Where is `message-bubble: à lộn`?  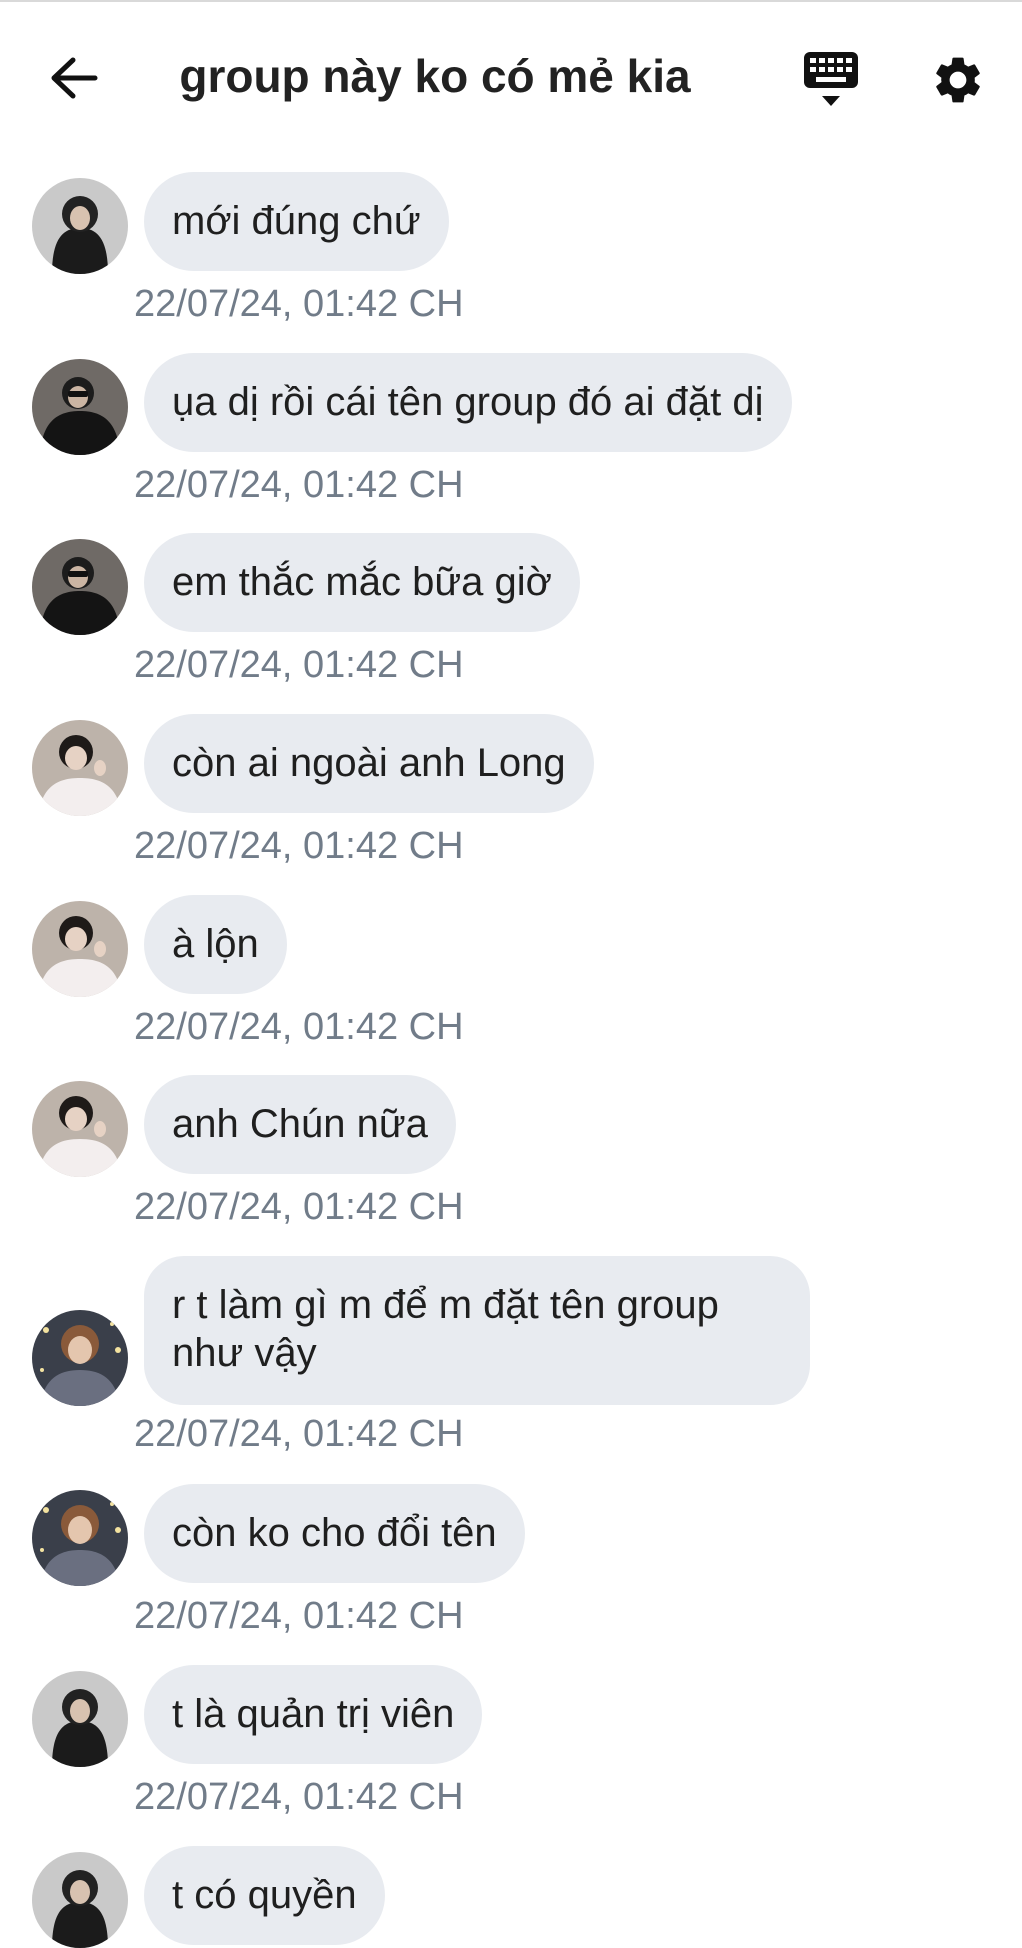 message-bubble: à lộn is located at coordinates (215, 944).